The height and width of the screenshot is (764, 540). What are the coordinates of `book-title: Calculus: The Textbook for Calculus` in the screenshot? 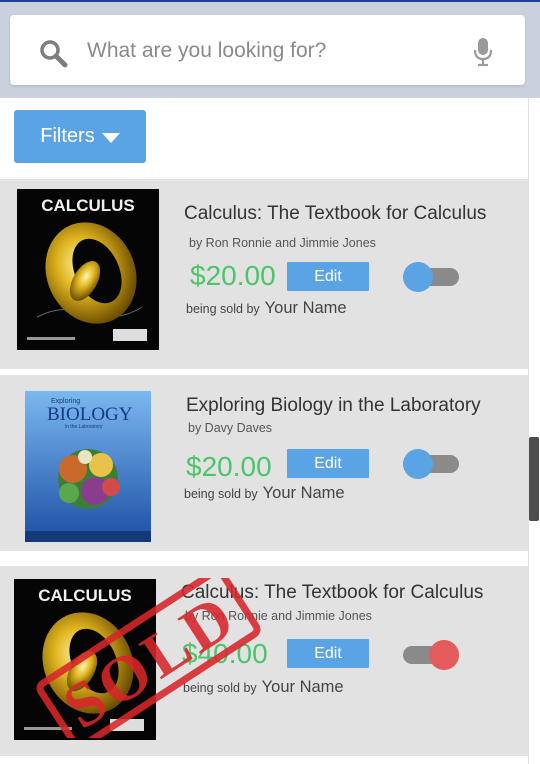 It's located at (335, 214).